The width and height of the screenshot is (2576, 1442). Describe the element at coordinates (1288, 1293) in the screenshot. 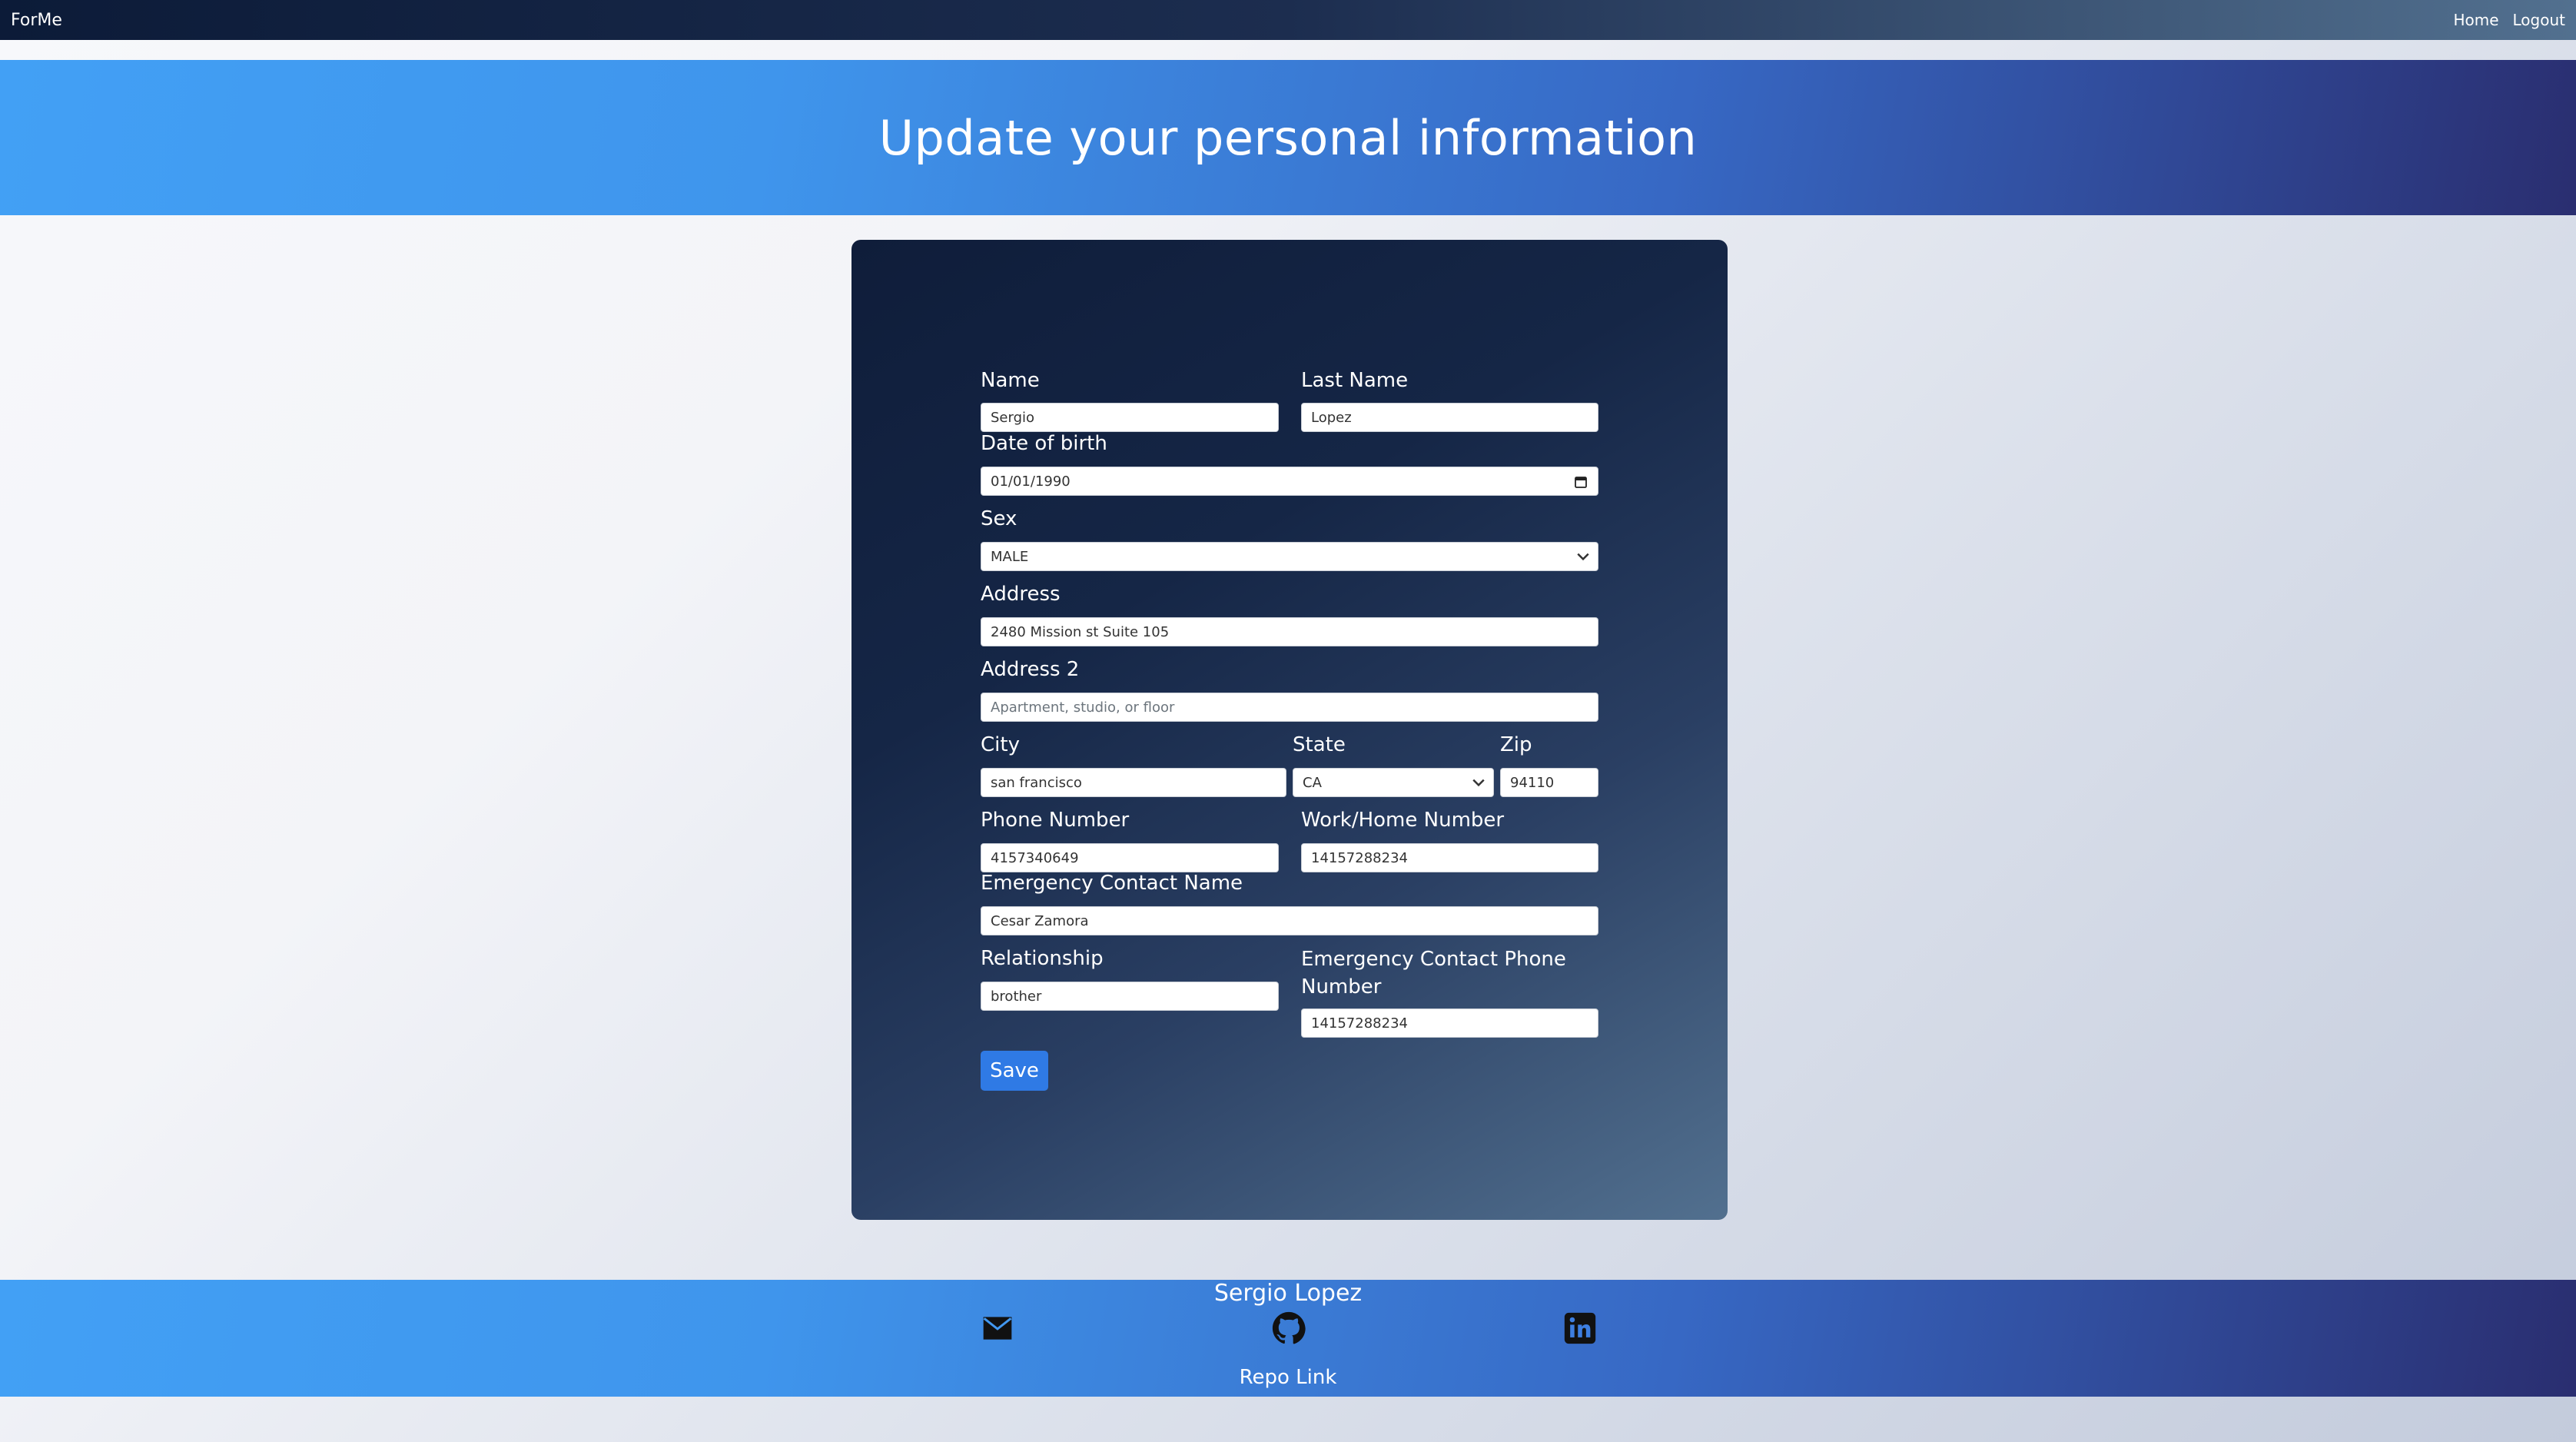

I see `footer-author-name: Sergio Lopez` at that location.